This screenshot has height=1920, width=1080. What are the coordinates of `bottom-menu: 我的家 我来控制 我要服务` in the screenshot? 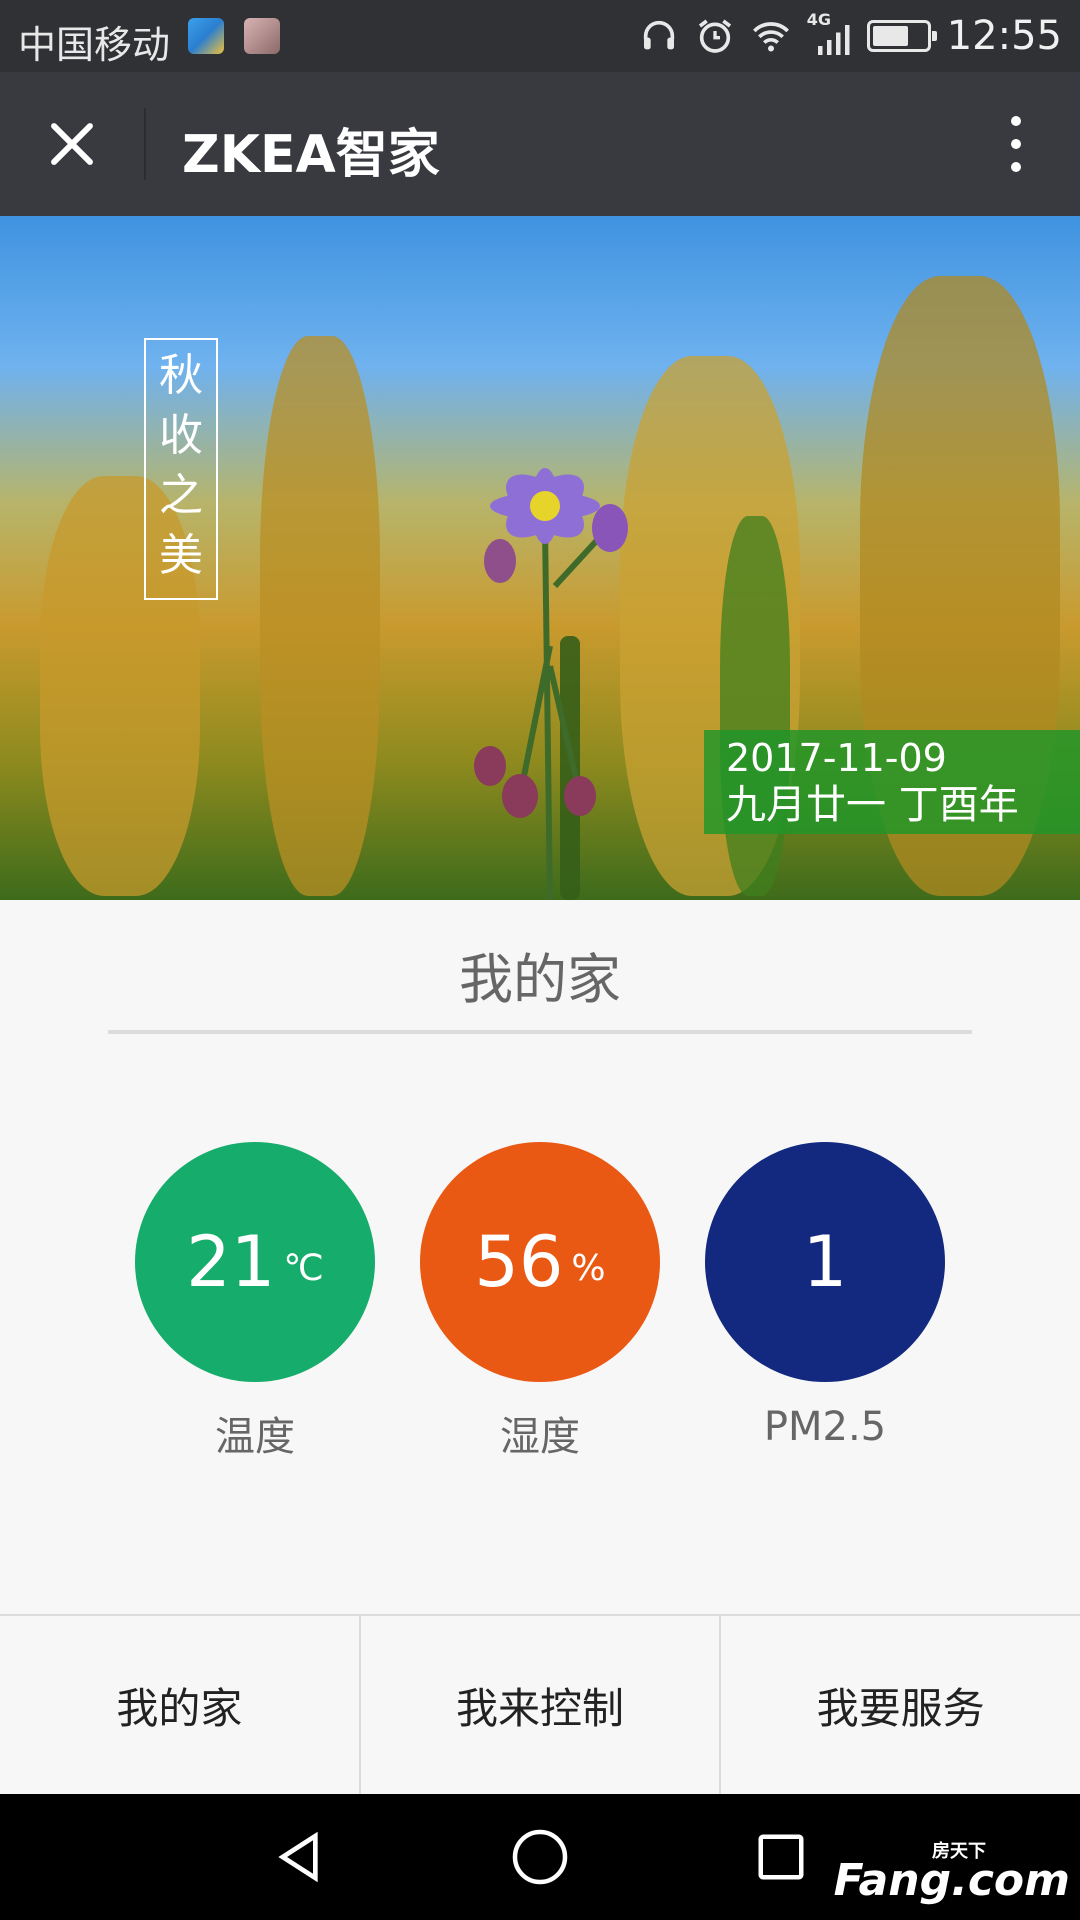 It's located at (540, 1704).